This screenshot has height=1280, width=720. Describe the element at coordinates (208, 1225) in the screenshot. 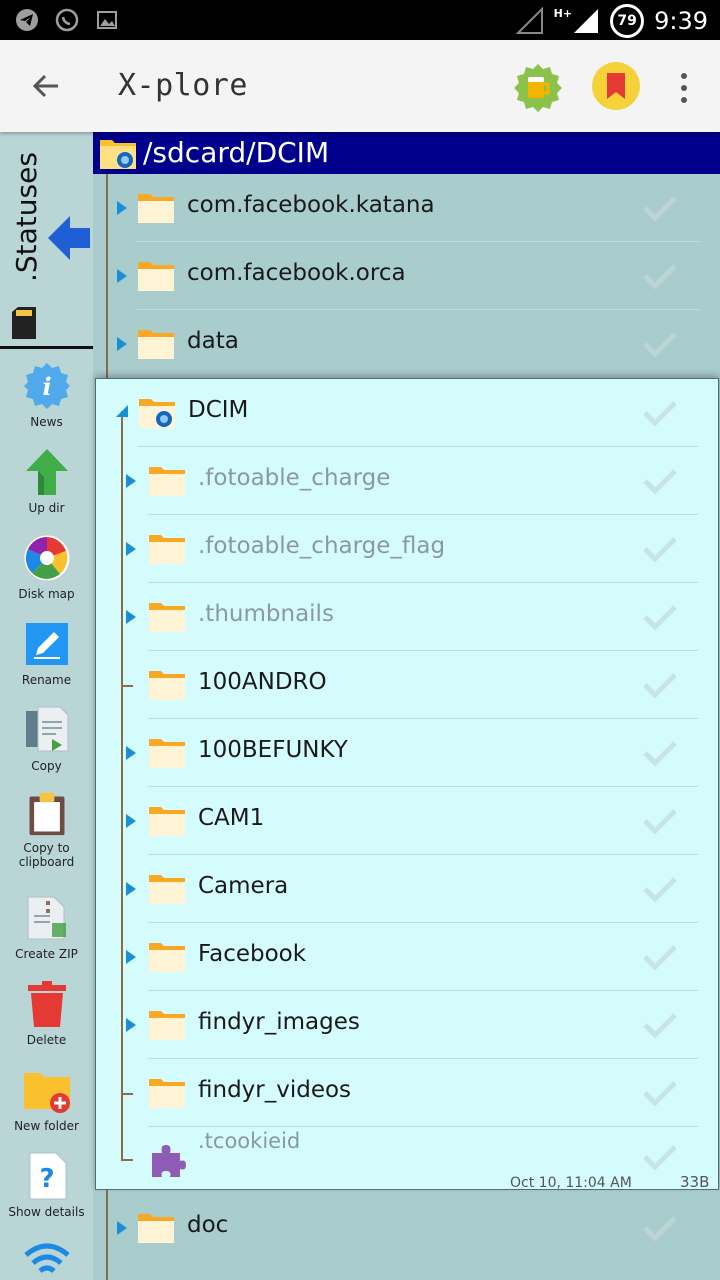

I see `folder-name: doc` at that location.